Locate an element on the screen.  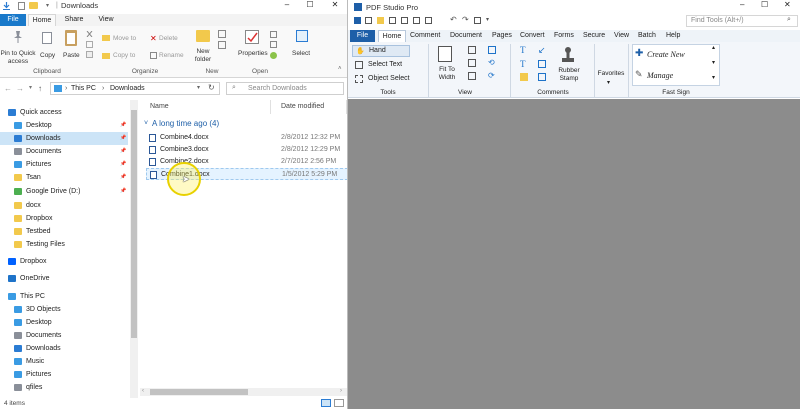
column-header-date: Date modified is located at coordinates (302, 106).